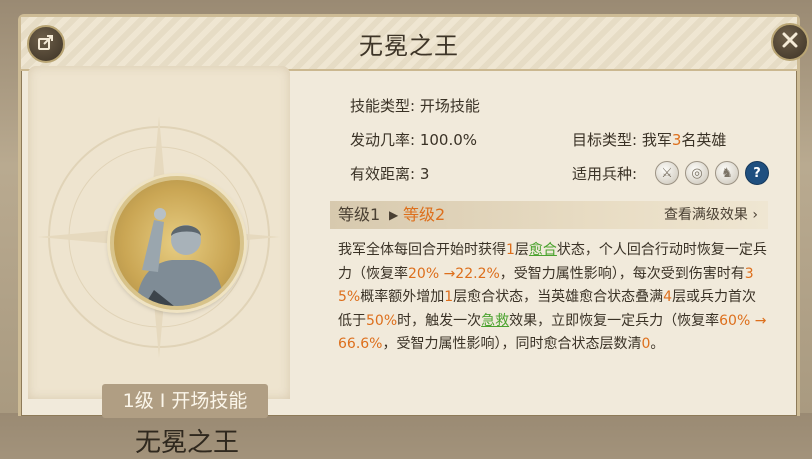 The image size is (812, 459). I want to click on troop-icons: ⚔ ◎ ♞ ?, so click(712, 173).